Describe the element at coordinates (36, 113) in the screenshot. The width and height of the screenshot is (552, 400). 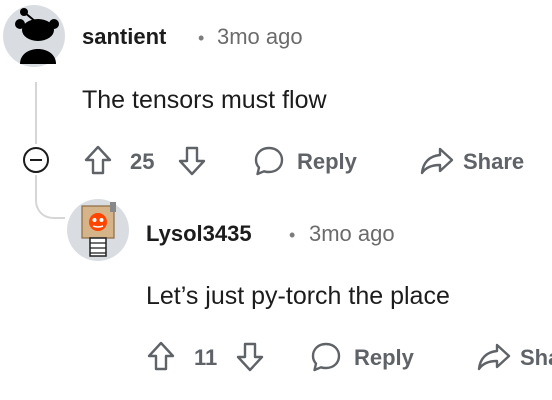
I see `thread-line` at that location.